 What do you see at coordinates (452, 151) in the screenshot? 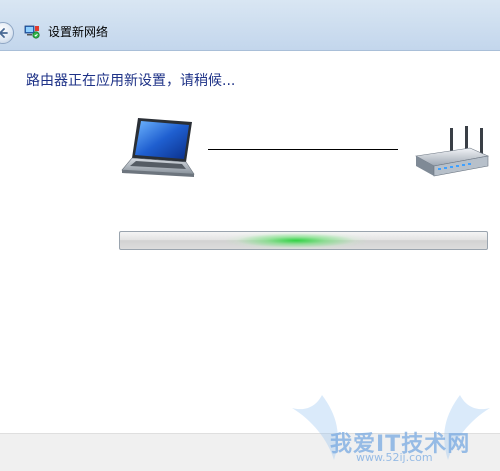
I see `router-icon` at bounding box center [452, 151].